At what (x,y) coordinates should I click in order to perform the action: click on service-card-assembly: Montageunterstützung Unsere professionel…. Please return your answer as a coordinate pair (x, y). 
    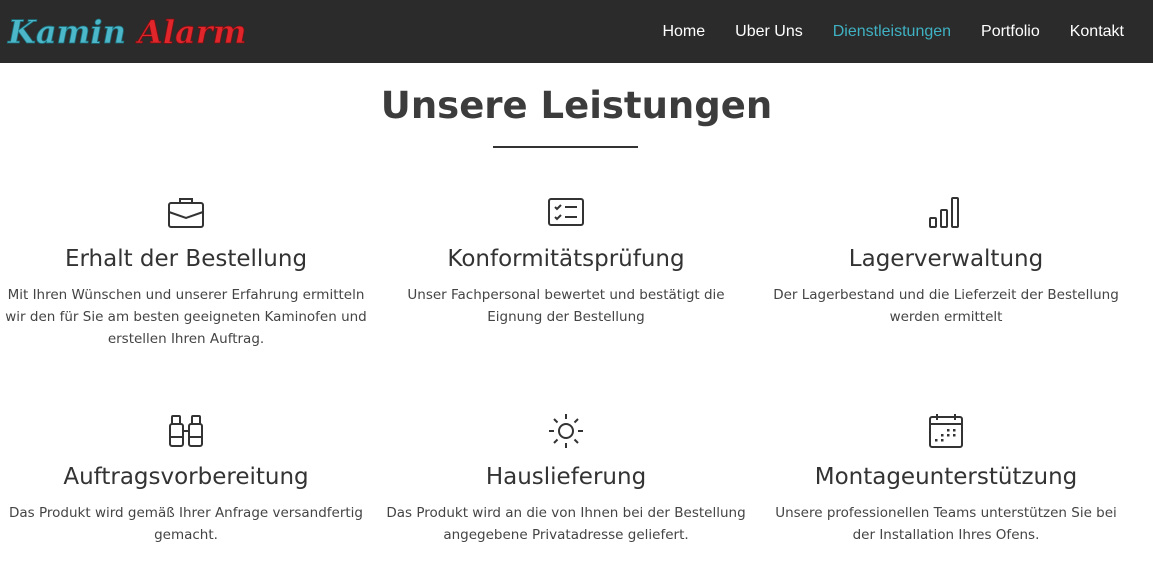
    Looking at the image, I should click on (946, 478).